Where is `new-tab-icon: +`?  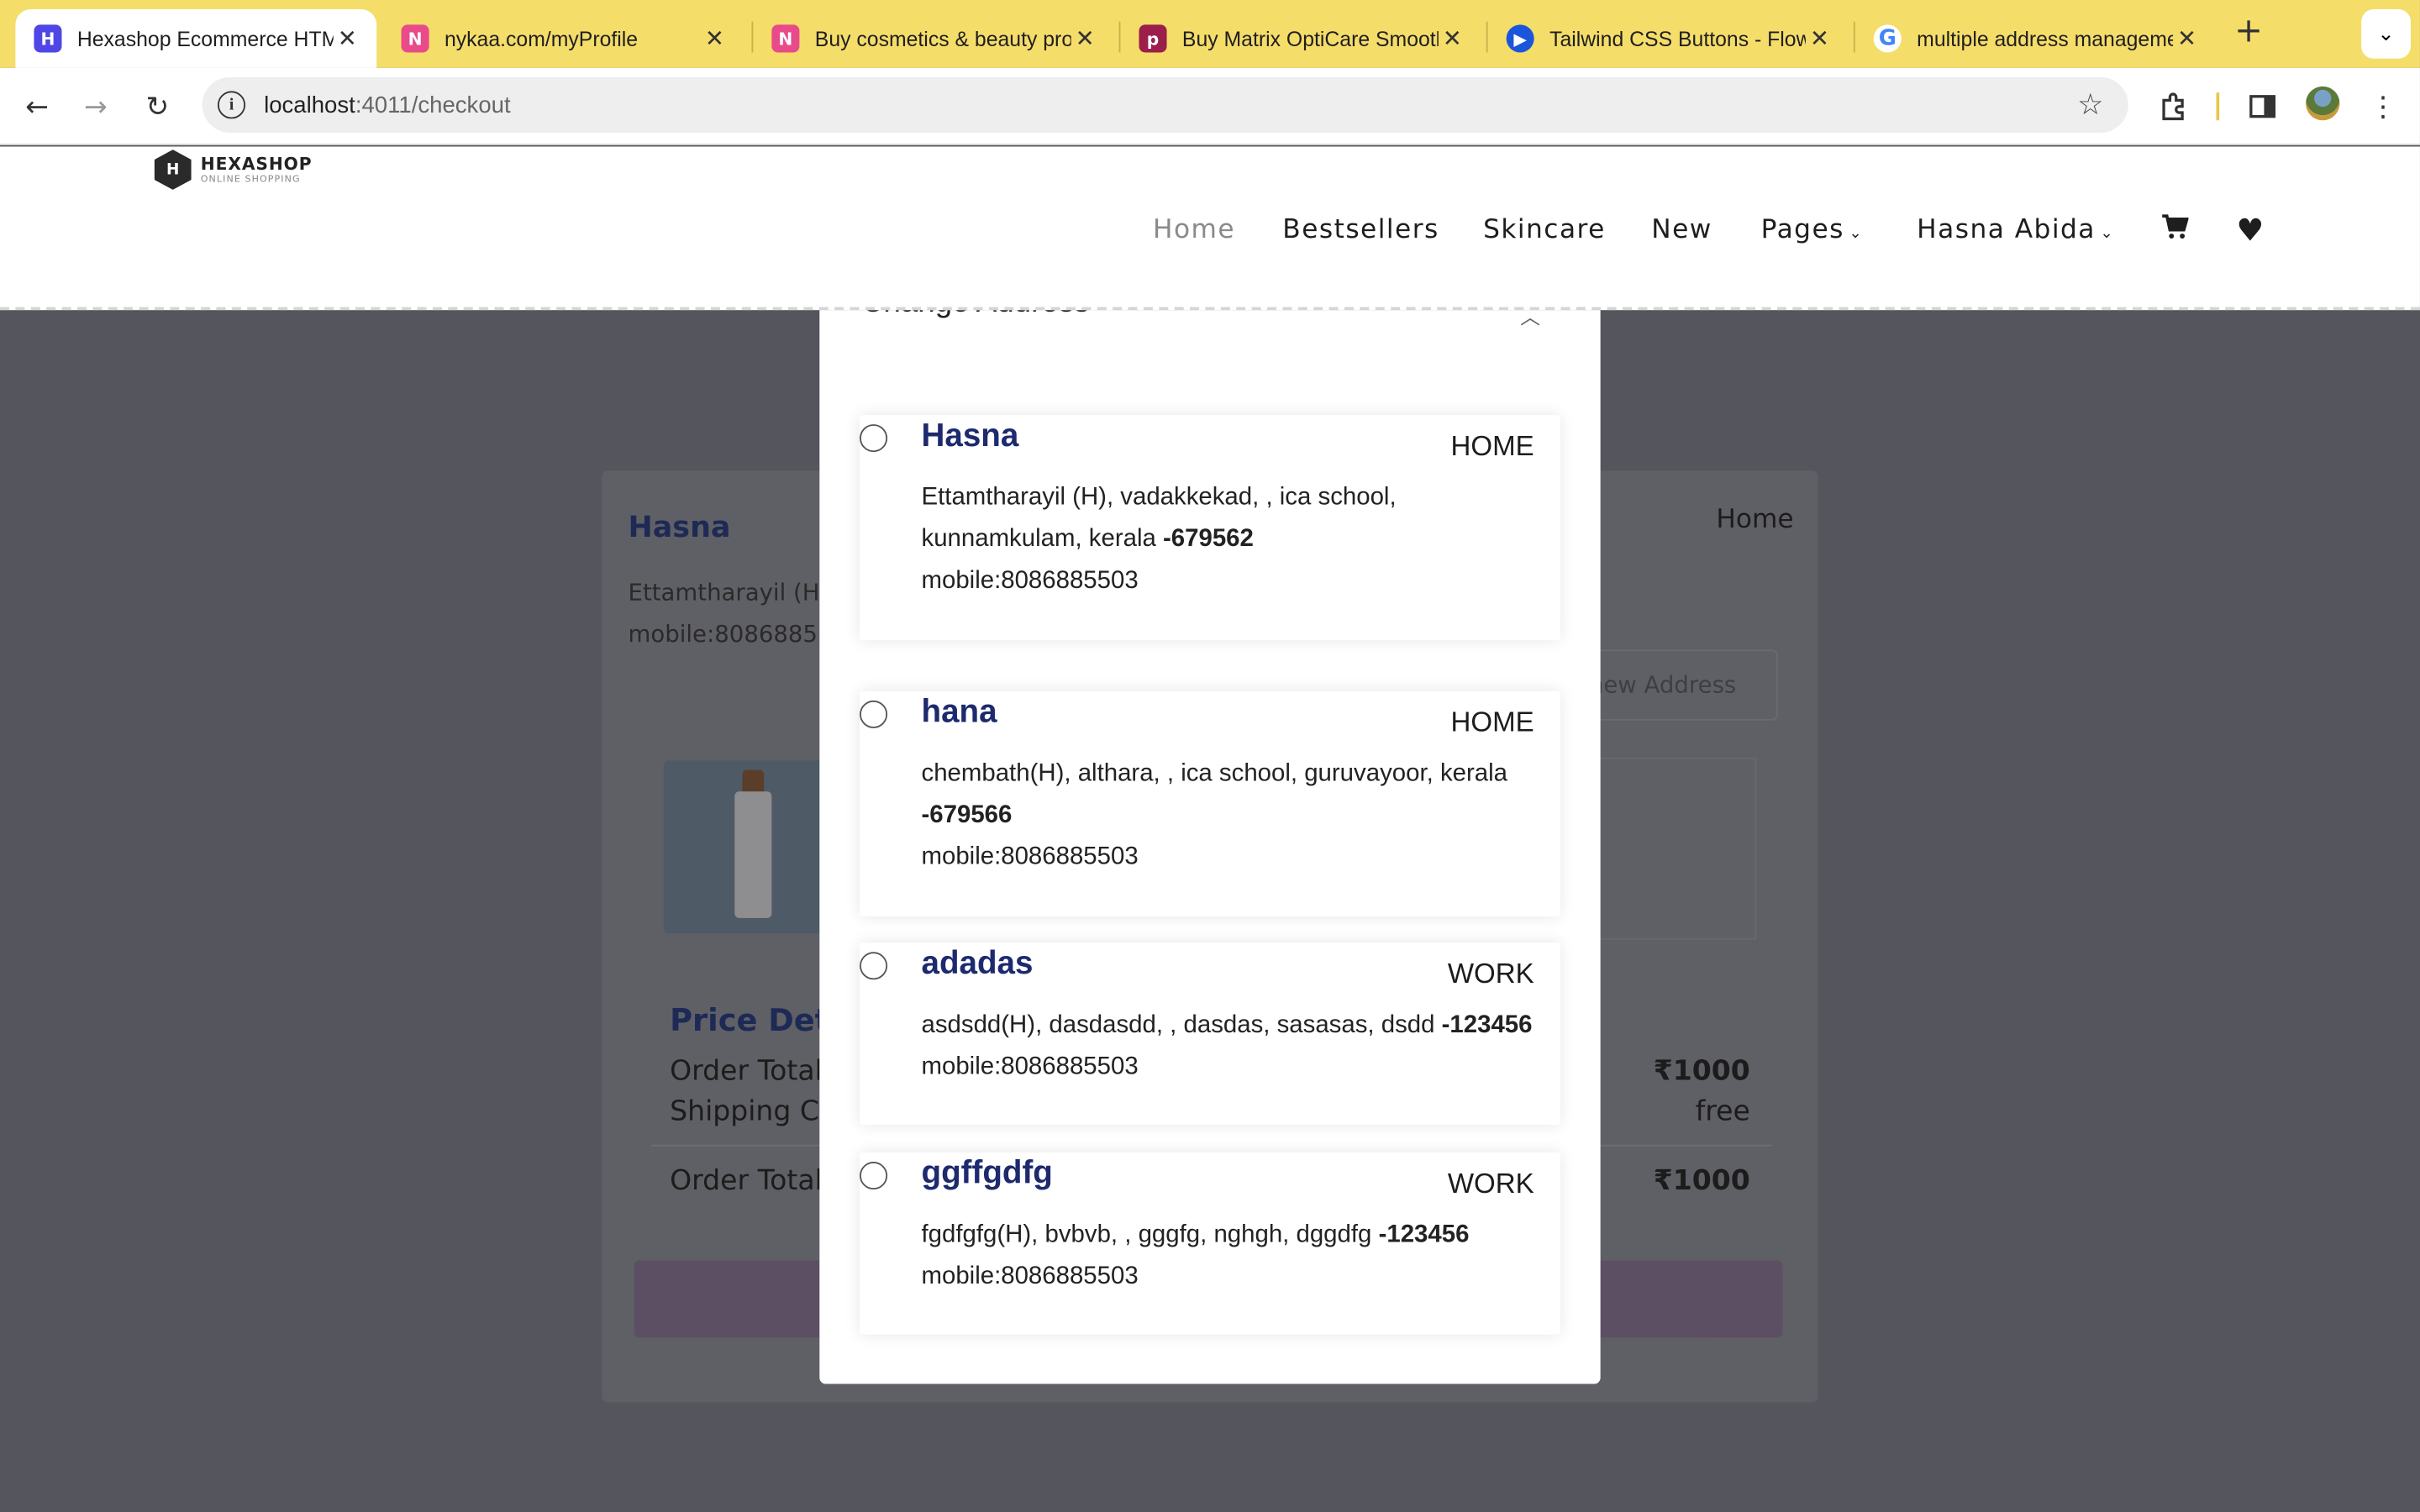 new-tab-icon: + is located at coordinates (2248, 31).